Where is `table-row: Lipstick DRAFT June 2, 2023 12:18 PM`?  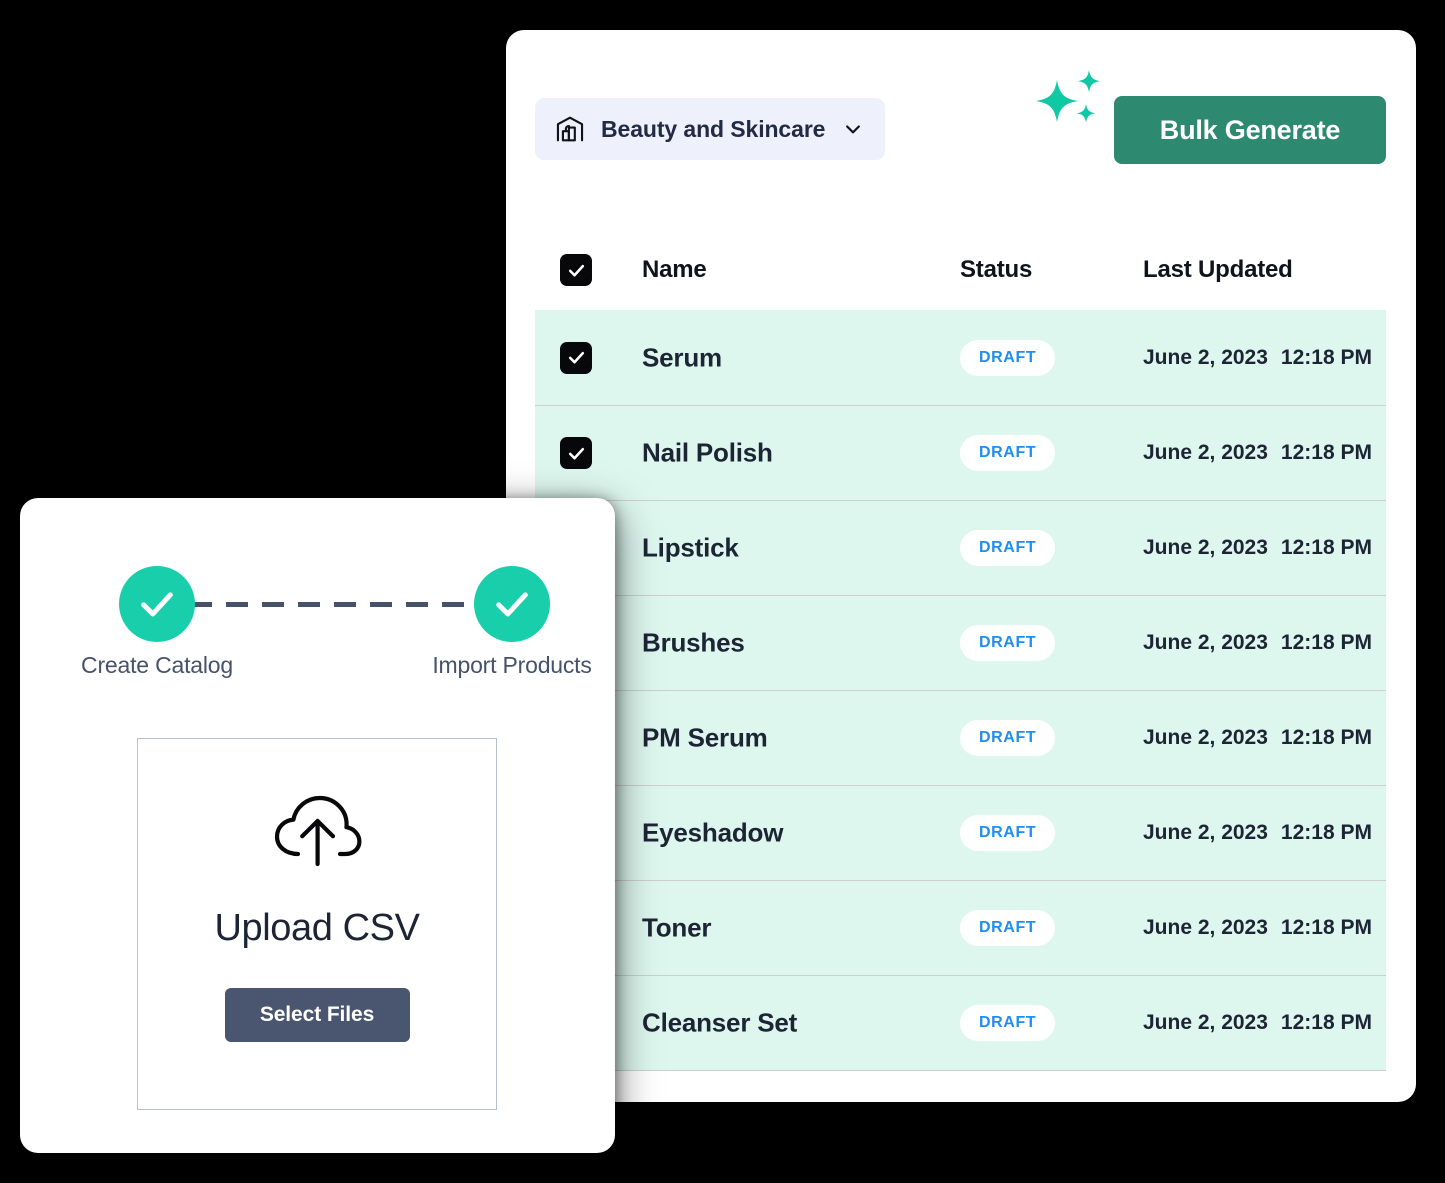 table-row: Lipstick DRAFT June 2, 2023 12:18 PM is located at coordinates (960, 547).